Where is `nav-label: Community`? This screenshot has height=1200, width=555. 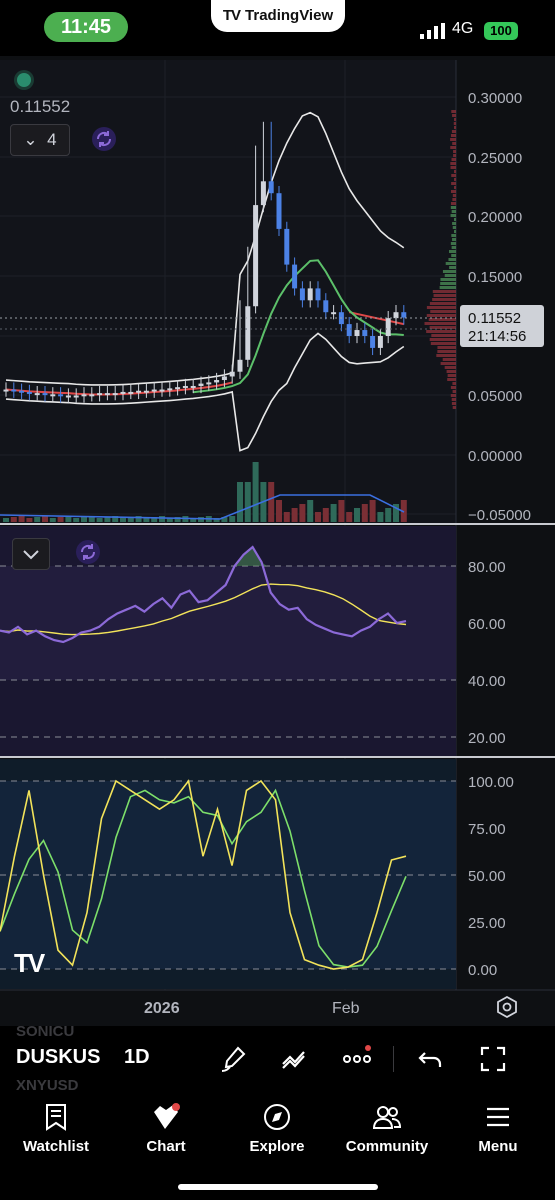
nav-label: Community is located at coordinates (387, 1146).